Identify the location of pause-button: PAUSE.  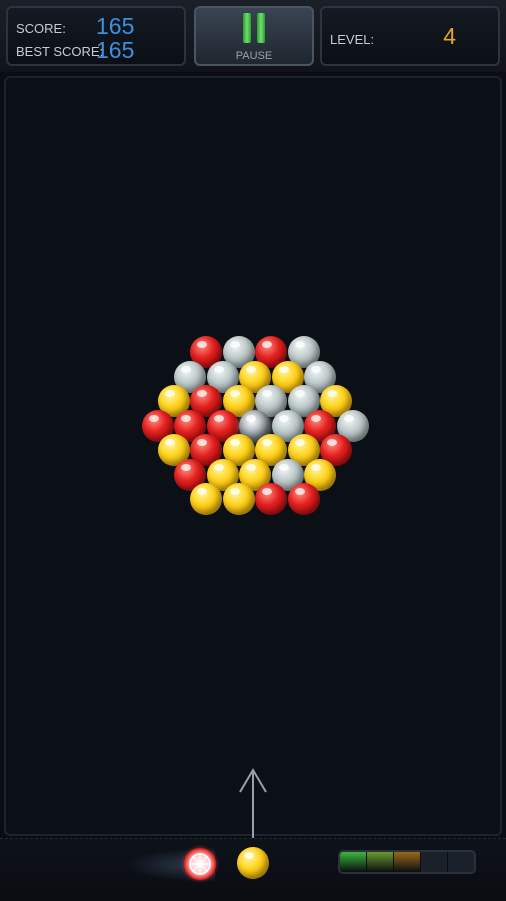
(254, 36).